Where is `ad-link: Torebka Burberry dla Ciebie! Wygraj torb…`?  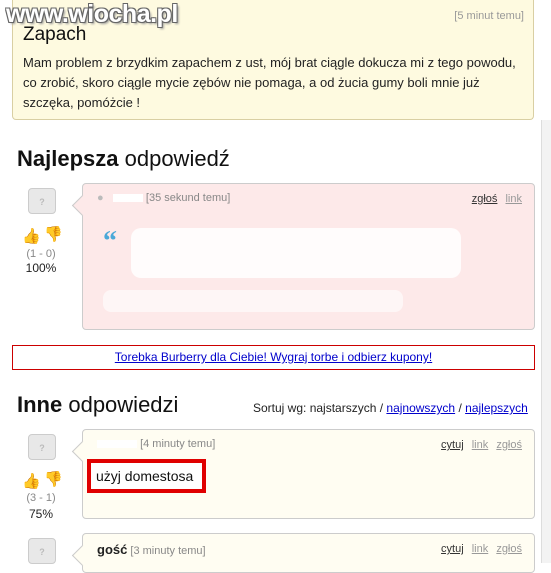 ad-link: Torebka Burberry dla Ciebie! Wygraj torb… is located at coordinates (273, 357).